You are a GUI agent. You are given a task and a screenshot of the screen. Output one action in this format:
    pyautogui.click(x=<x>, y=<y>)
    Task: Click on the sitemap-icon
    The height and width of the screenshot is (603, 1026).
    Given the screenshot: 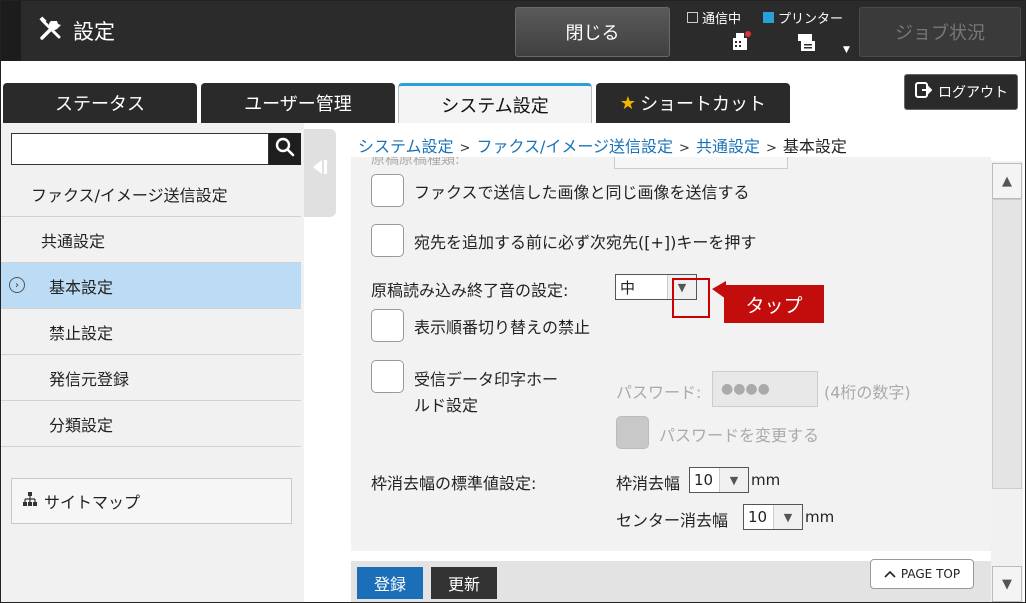 What is the action you would take?
    pyautogui.click(x=30, y=501)
    